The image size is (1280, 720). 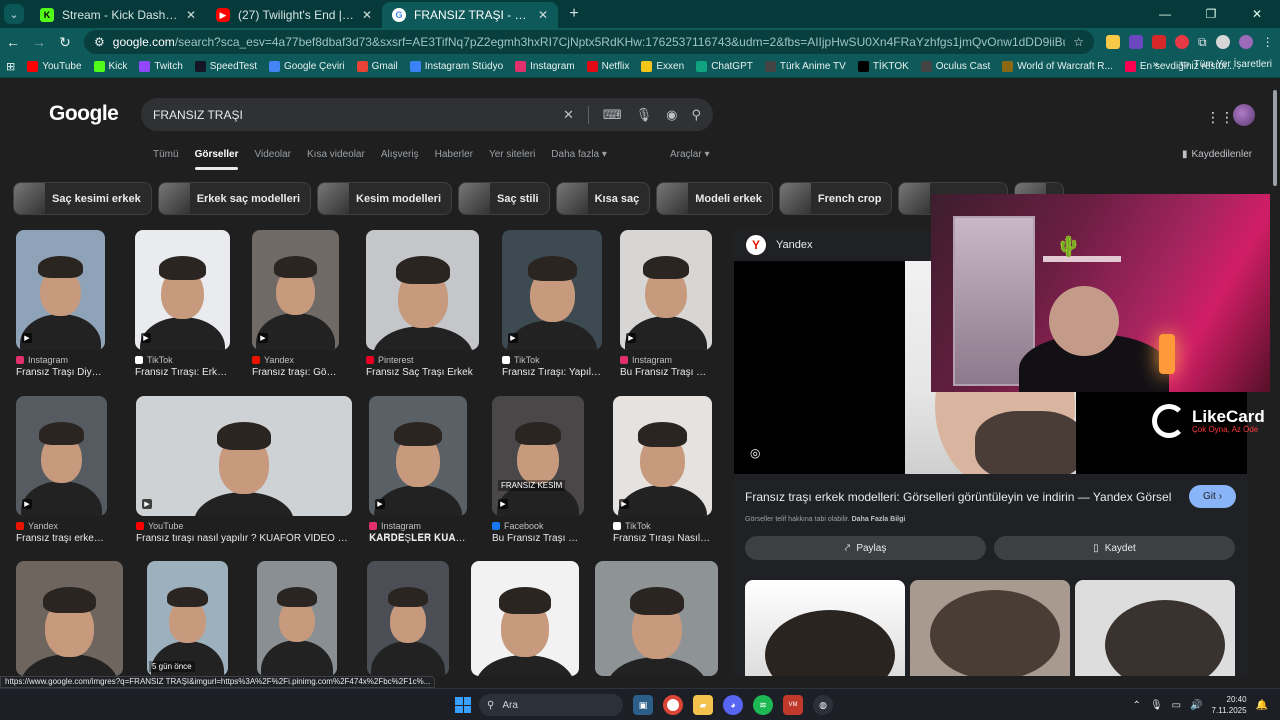 What do you see at coordinates (14, 14) in the screenshot?
I see `tab-search-button: ⌄` at bounding box center [14, 14].